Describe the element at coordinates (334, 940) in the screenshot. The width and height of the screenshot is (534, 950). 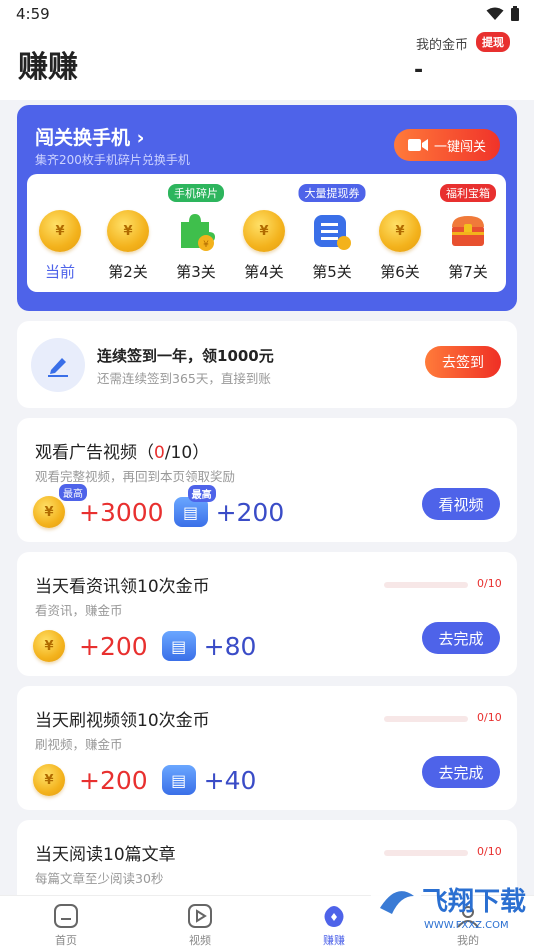
I see `tab-label: 赚赚` at that location.